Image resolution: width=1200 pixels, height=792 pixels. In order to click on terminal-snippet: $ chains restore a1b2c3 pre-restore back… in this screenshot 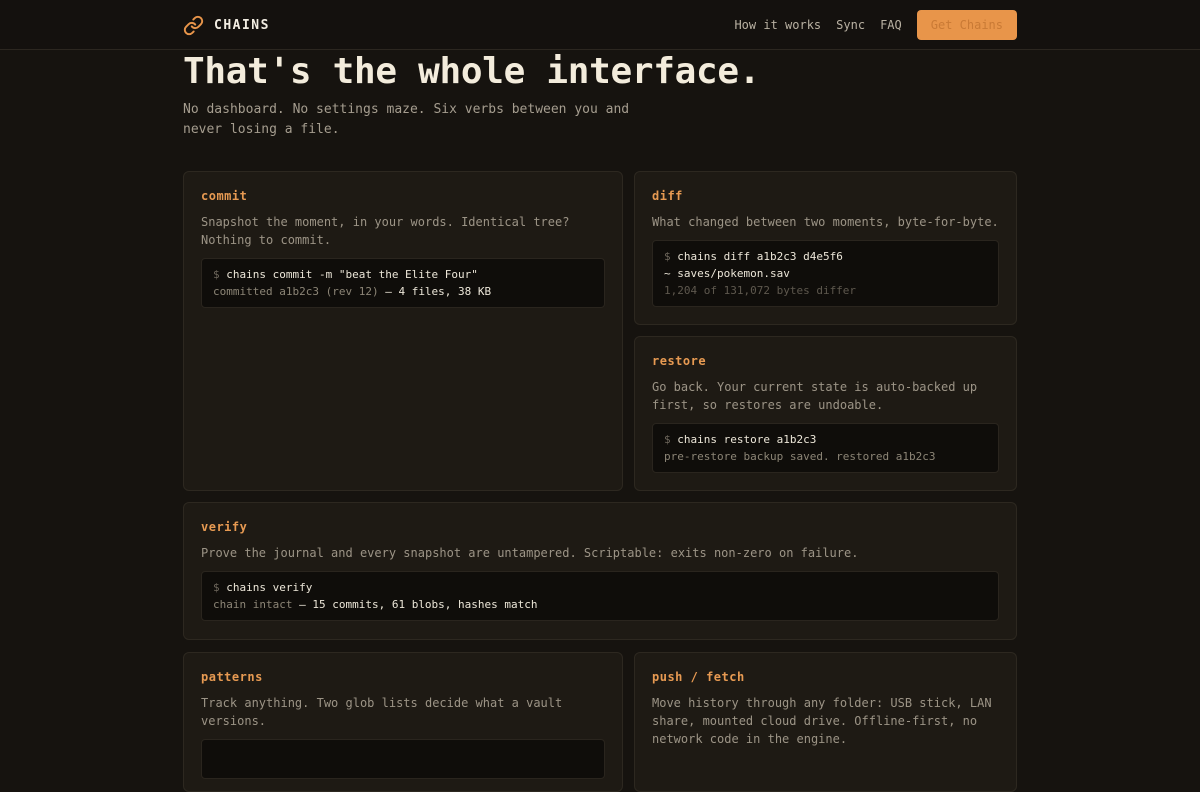, I will do `click(825, 448)`.